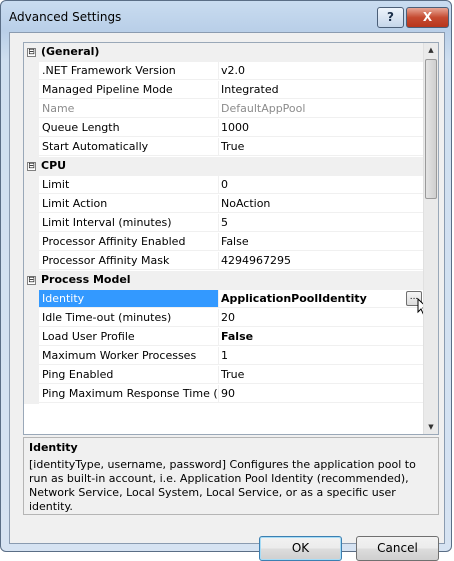 This screenshot has height=561, width=454. I want to click on property-row: Limit Action NoAction, so click(224, 204).